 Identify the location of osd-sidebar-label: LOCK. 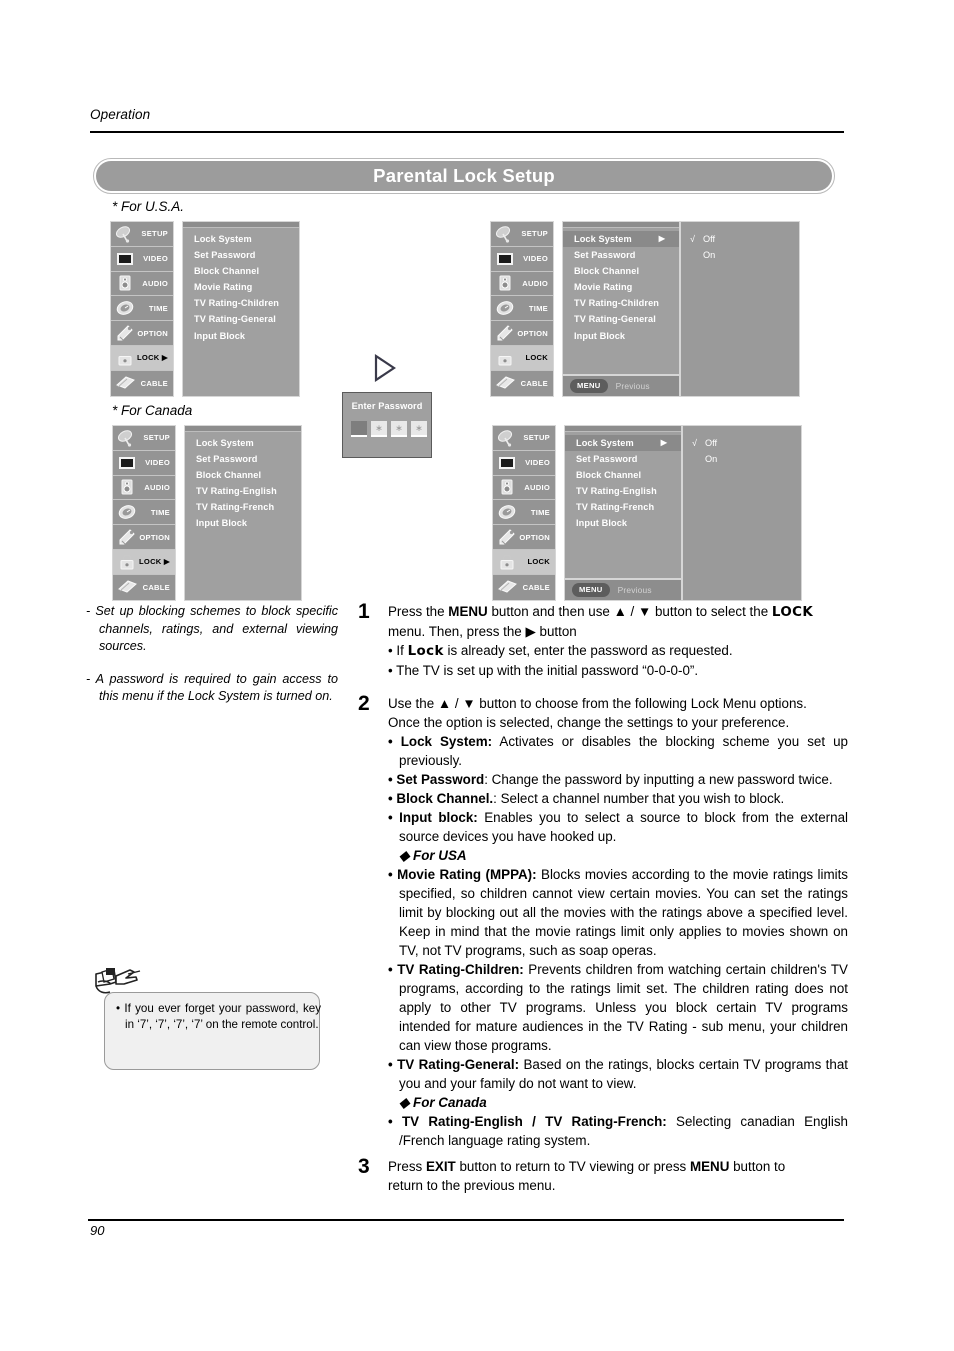
(538, 562).